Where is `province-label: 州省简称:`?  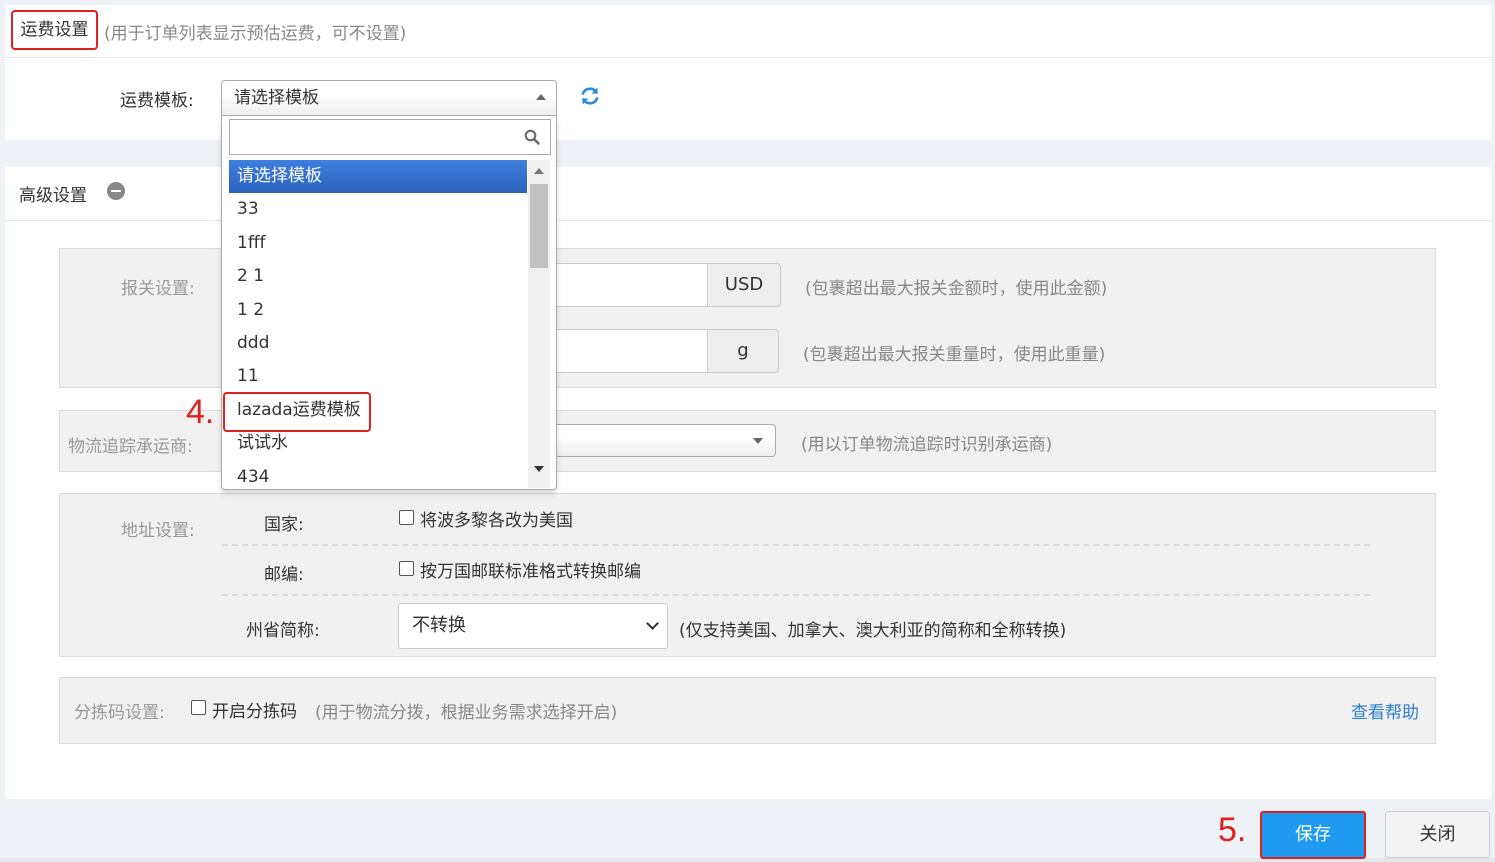
province-label: 州省简称: is located at coordinates (283, 631).